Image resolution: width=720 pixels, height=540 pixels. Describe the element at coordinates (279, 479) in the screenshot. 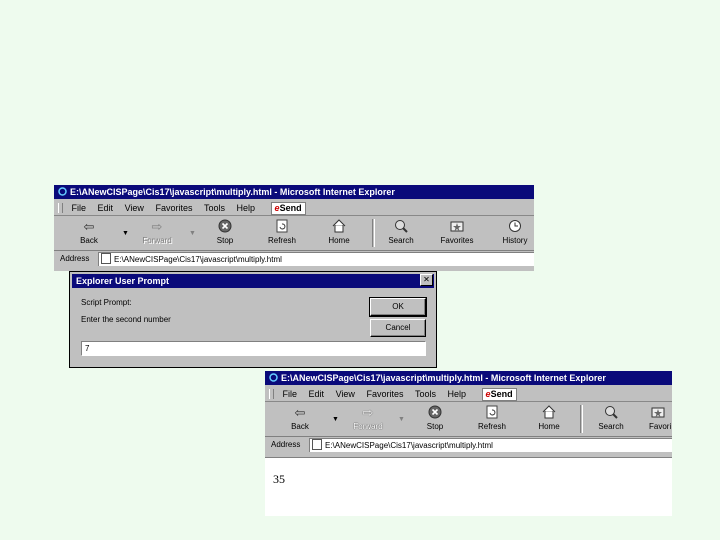

I see `result-text: 35` at that location.